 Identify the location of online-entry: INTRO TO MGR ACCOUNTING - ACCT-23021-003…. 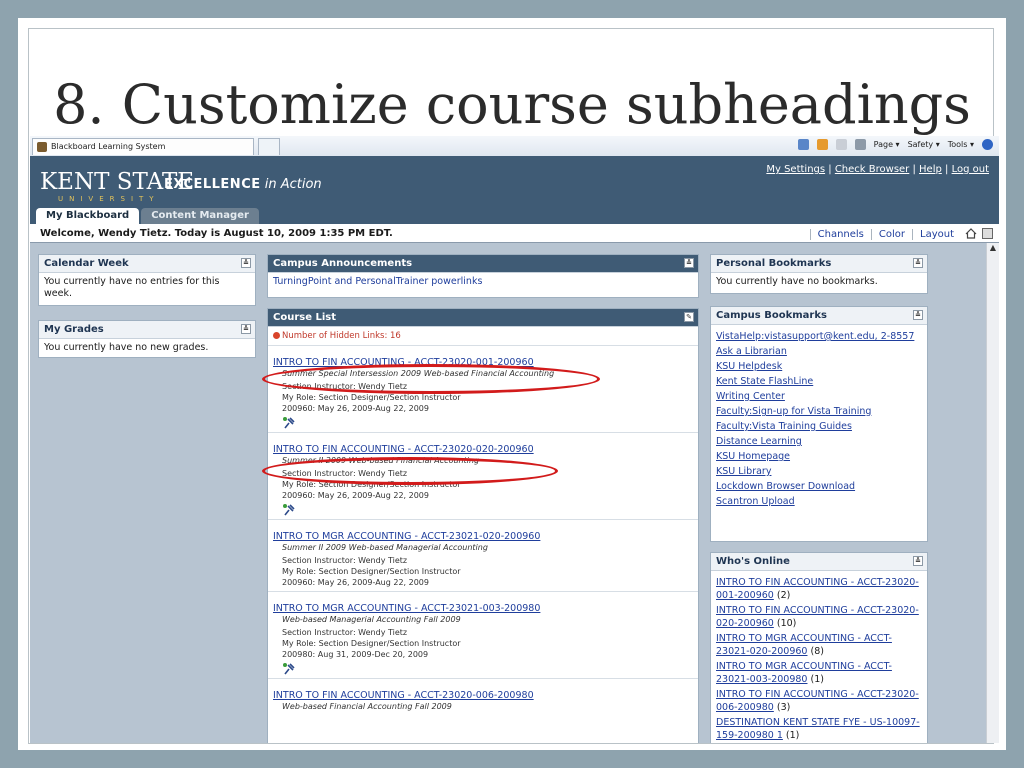
(819, 673).